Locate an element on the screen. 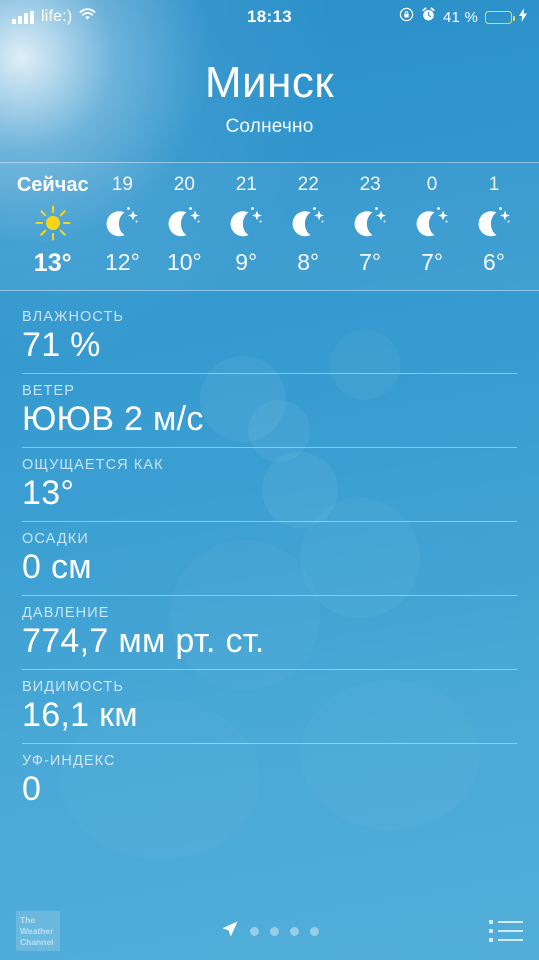  hourly-time-label: 22 is located at coordinates (308, 185).